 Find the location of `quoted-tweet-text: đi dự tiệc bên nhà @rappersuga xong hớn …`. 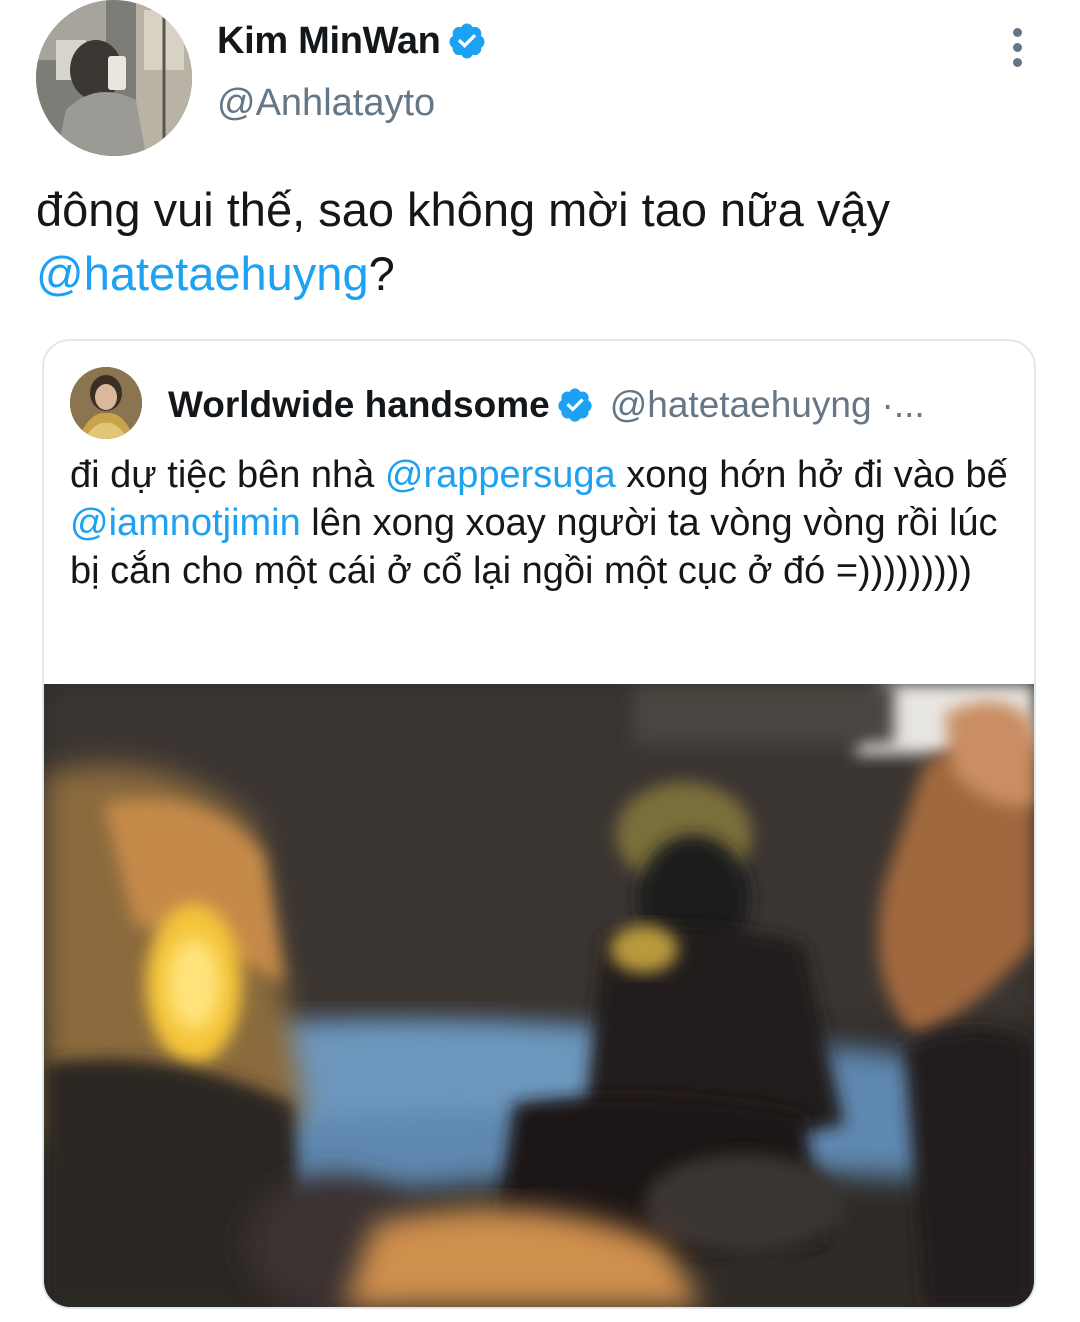

quoted-tweet-text: đi dự tiệc bên nhà @rappersuga xong hớn … is located at coordinates (545, 523).